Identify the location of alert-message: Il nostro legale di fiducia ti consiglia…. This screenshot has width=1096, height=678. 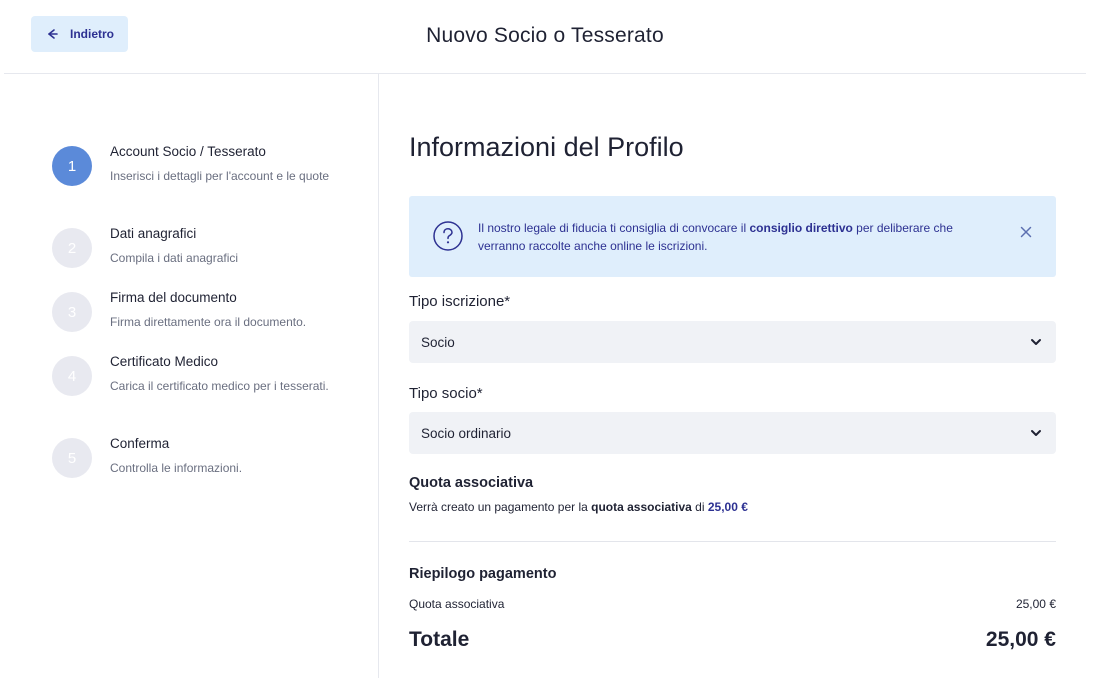
(738, 237).